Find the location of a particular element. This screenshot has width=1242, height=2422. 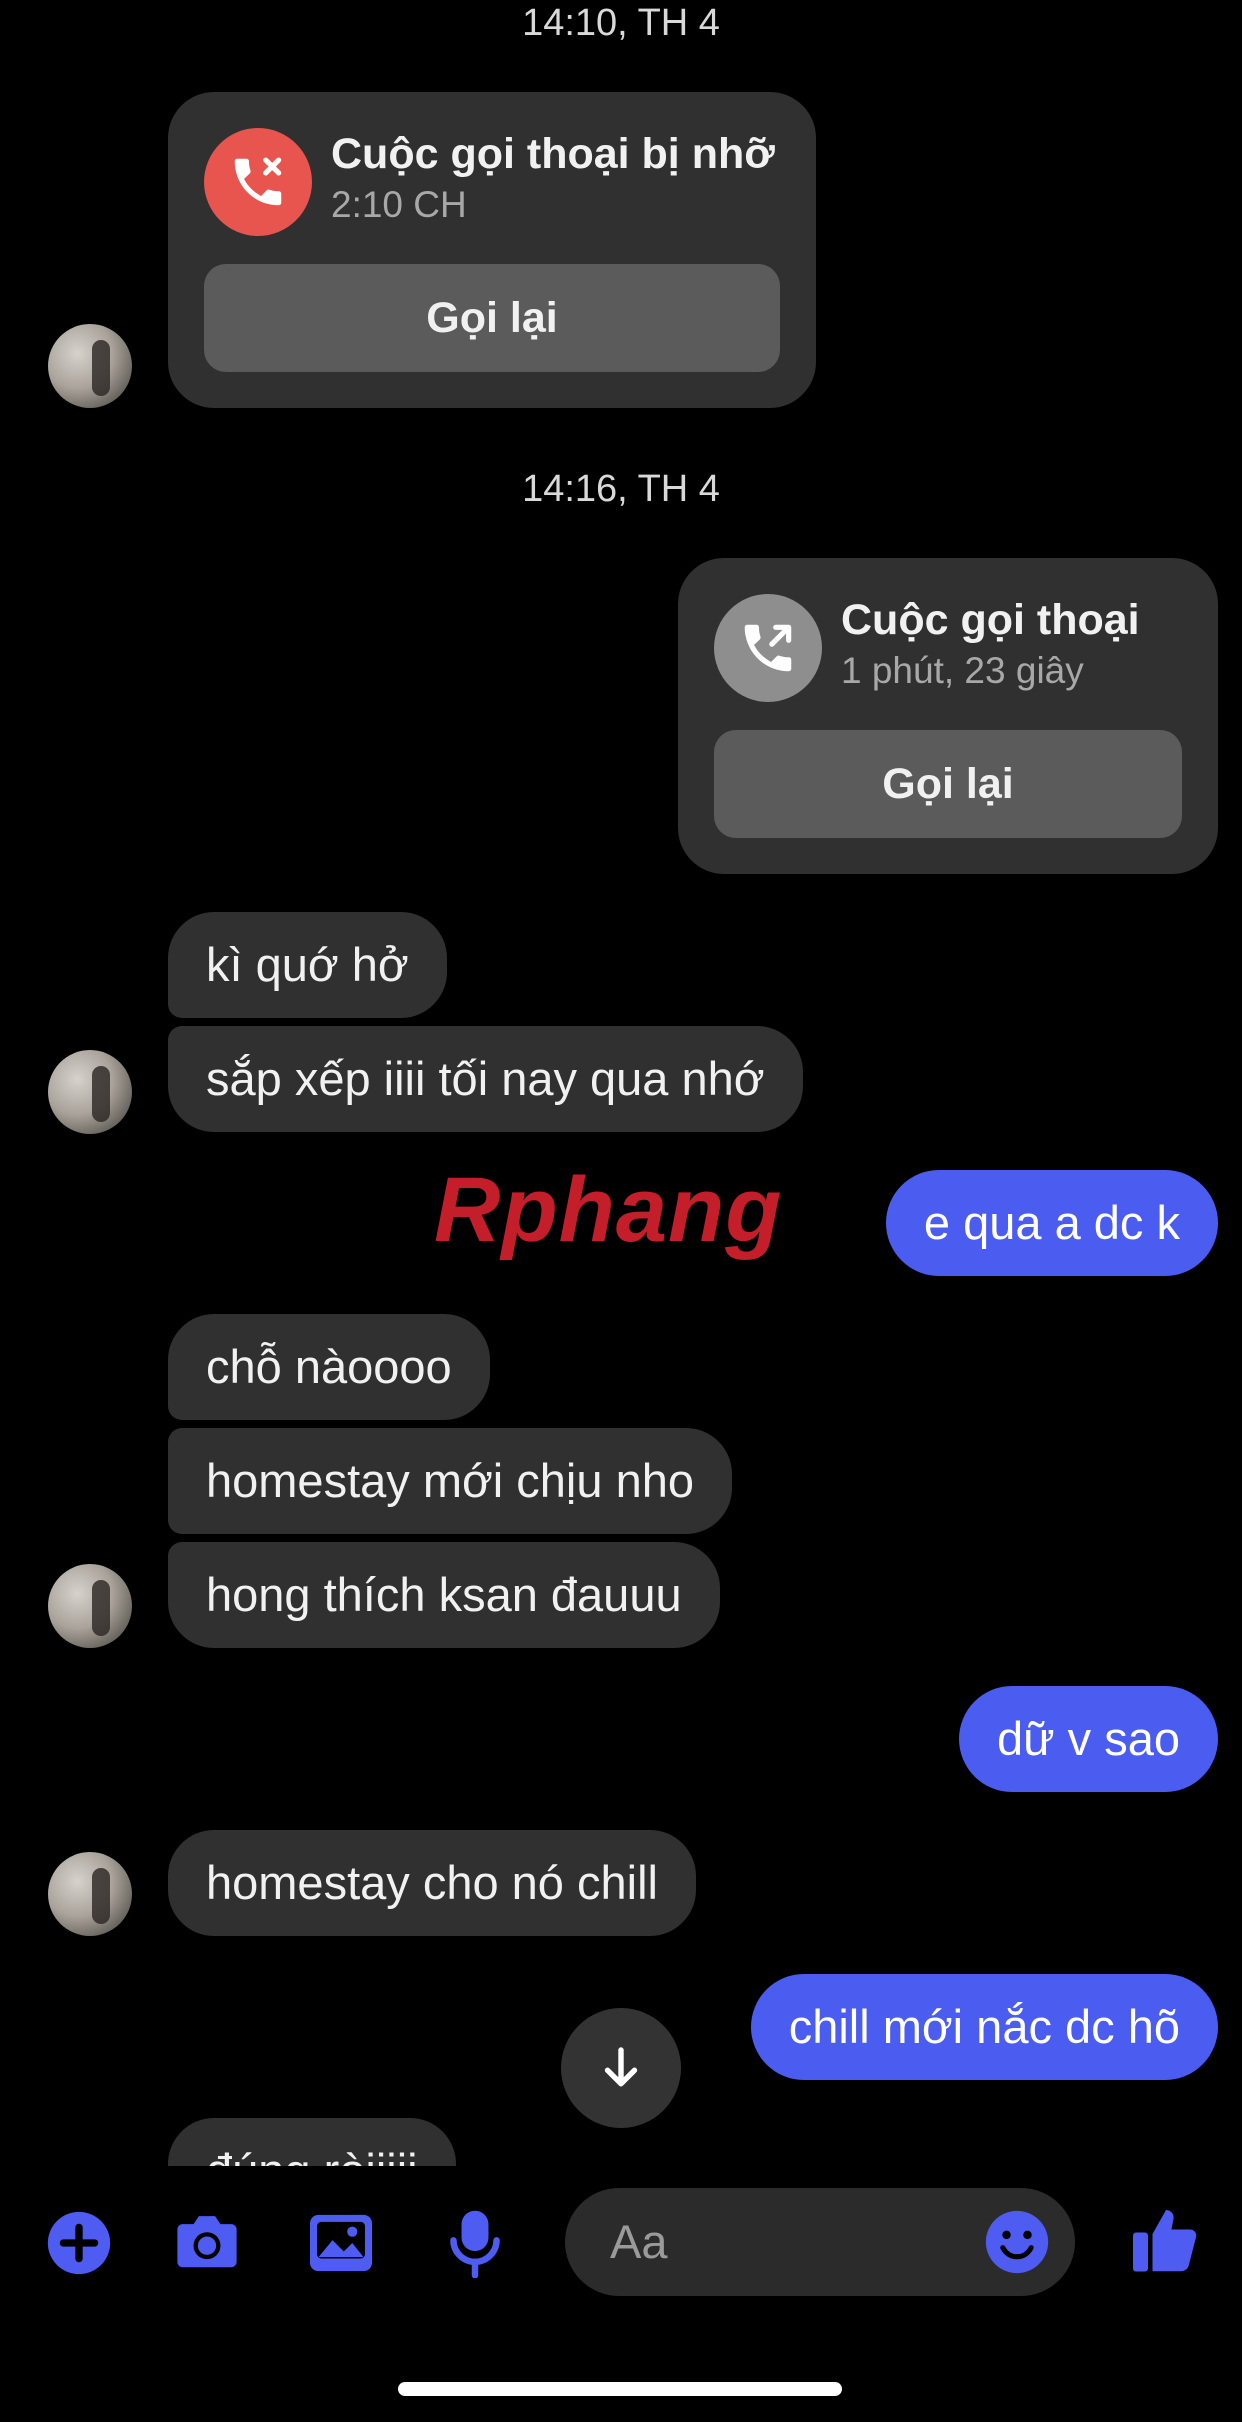

message-bubble-outgoing: dữ v sao is located at coordinates (1088, 1739).